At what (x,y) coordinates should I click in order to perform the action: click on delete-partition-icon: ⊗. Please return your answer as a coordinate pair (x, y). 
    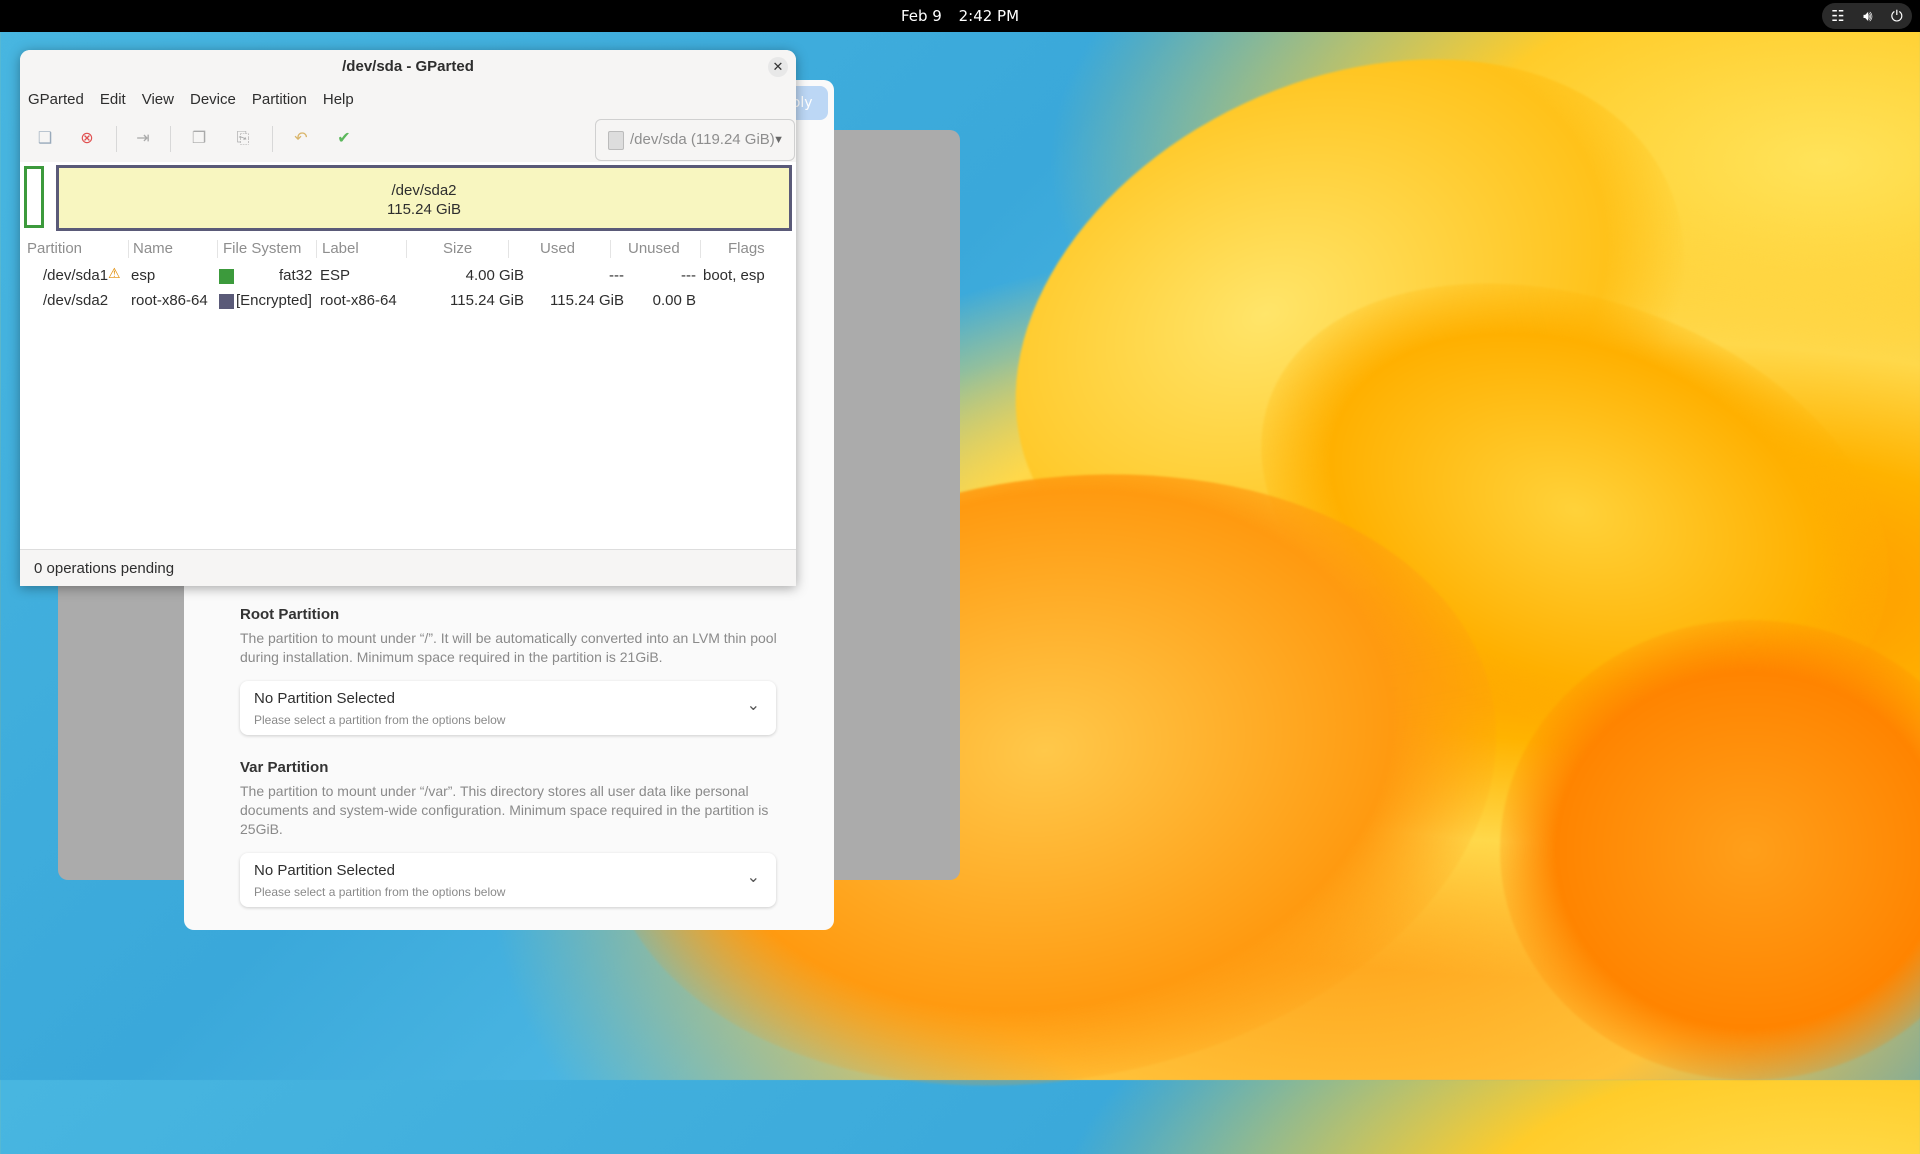
    Looking at the image, I should click on (87, 139).